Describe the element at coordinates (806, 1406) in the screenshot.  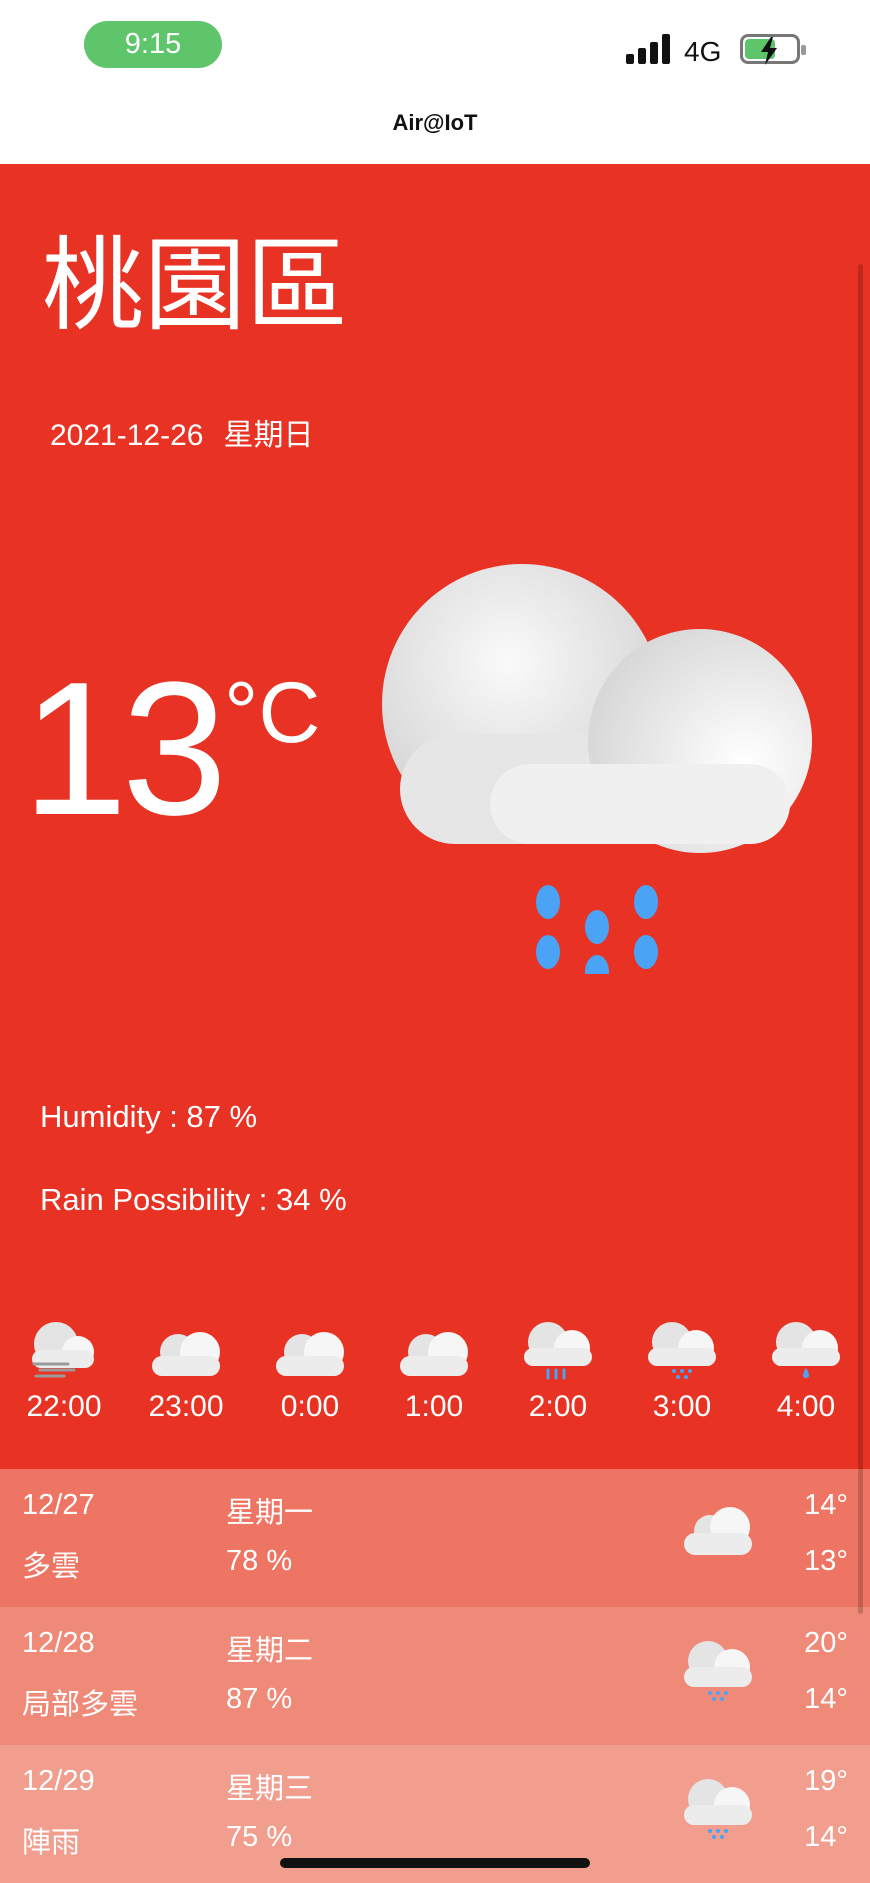
I see `hour-label: 4:00` at that location.